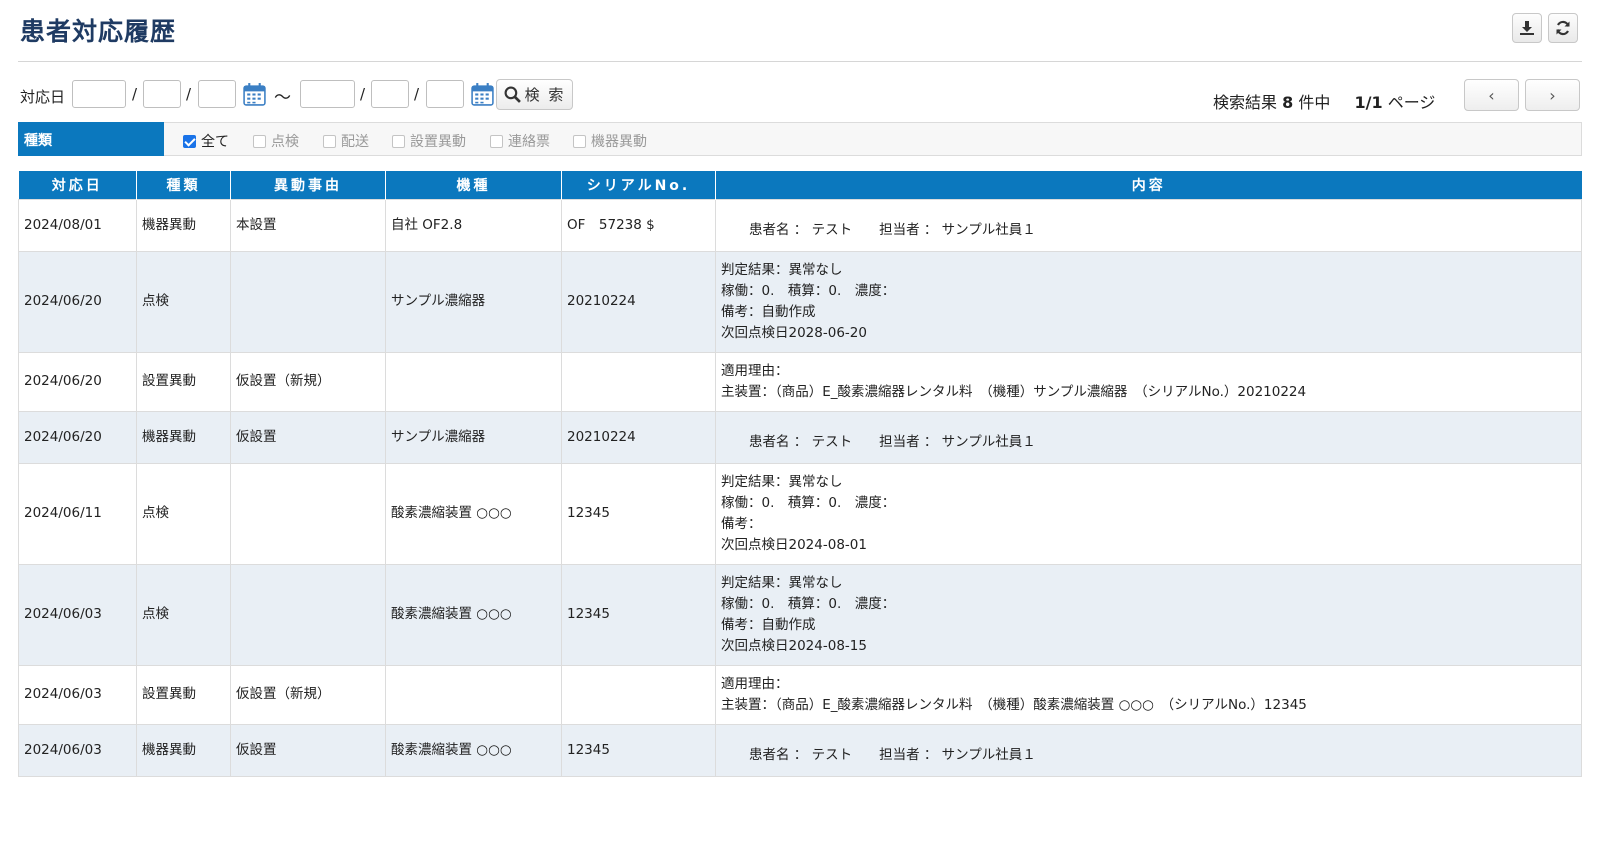 The image size is (1600, 860). Describe the element at coordinates (638, 185) in the screenshot. I see `column-header-serial: シリアルNo.` at that location.